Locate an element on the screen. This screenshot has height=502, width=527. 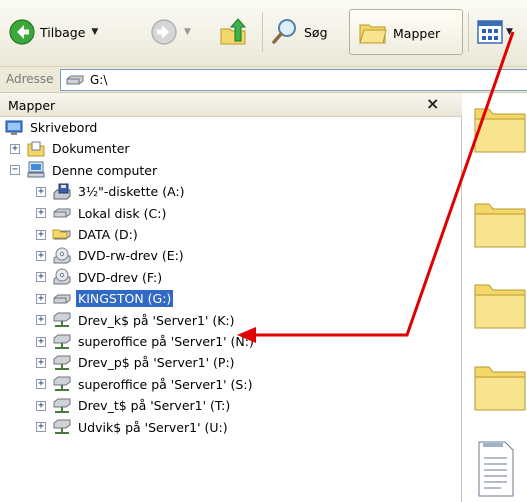
up-folder-icon is located at coordinates (233, 32).